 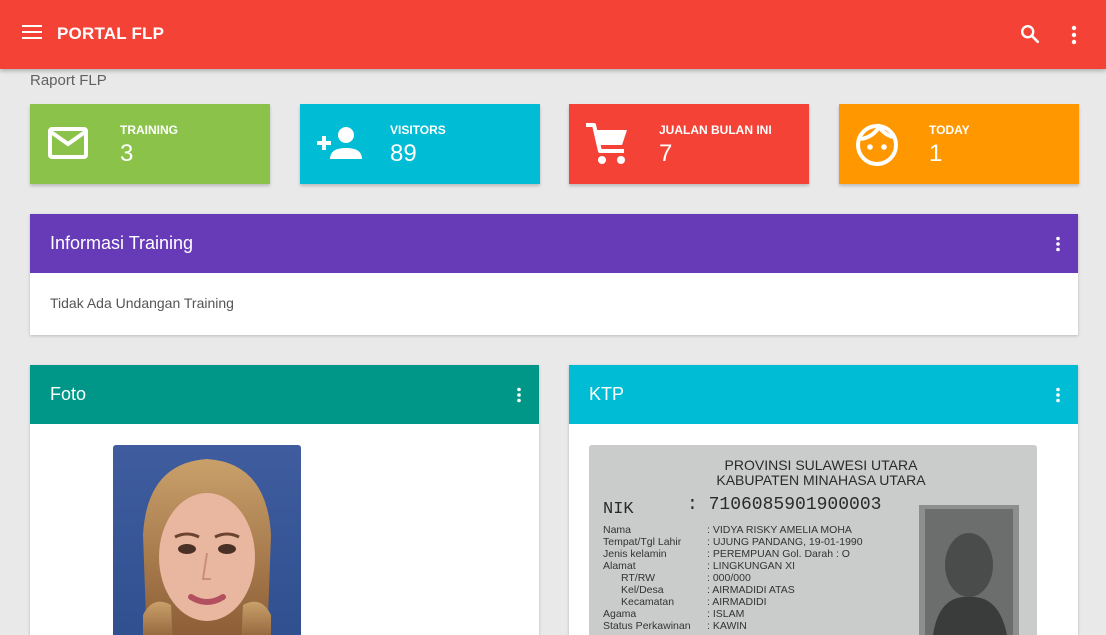 What do you see at coordinates (751, 566) in the screenshot?
I see `ktp-field-value: : LINGKUNGAN XI` at bounding box center [751, 566].